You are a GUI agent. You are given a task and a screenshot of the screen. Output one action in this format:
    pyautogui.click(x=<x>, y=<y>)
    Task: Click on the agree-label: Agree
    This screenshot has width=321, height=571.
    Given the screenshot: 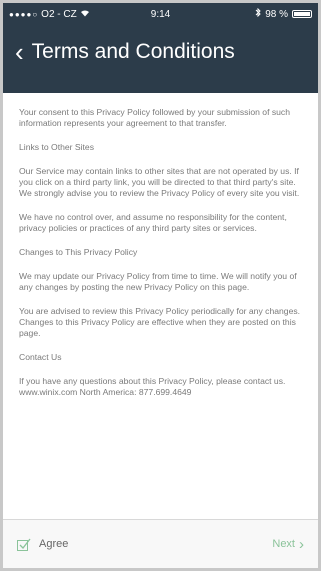 What is the action you would take?
    pyautogui.click(x=54, y=544)
    